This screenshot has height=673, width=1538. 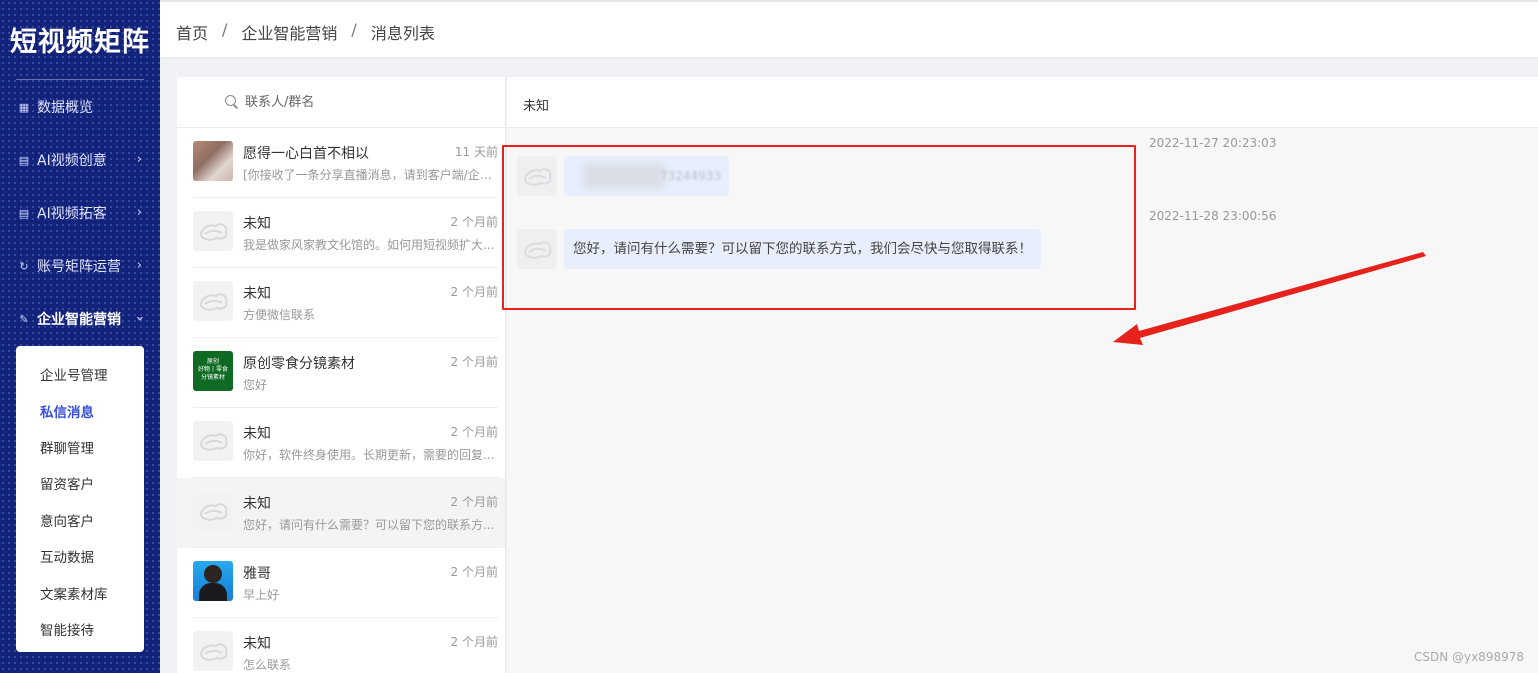 What do you see at coordinates (1269, 298) in the screenshot?
I see `annotation-arrow-icon` at bounding box center [1269, 298].